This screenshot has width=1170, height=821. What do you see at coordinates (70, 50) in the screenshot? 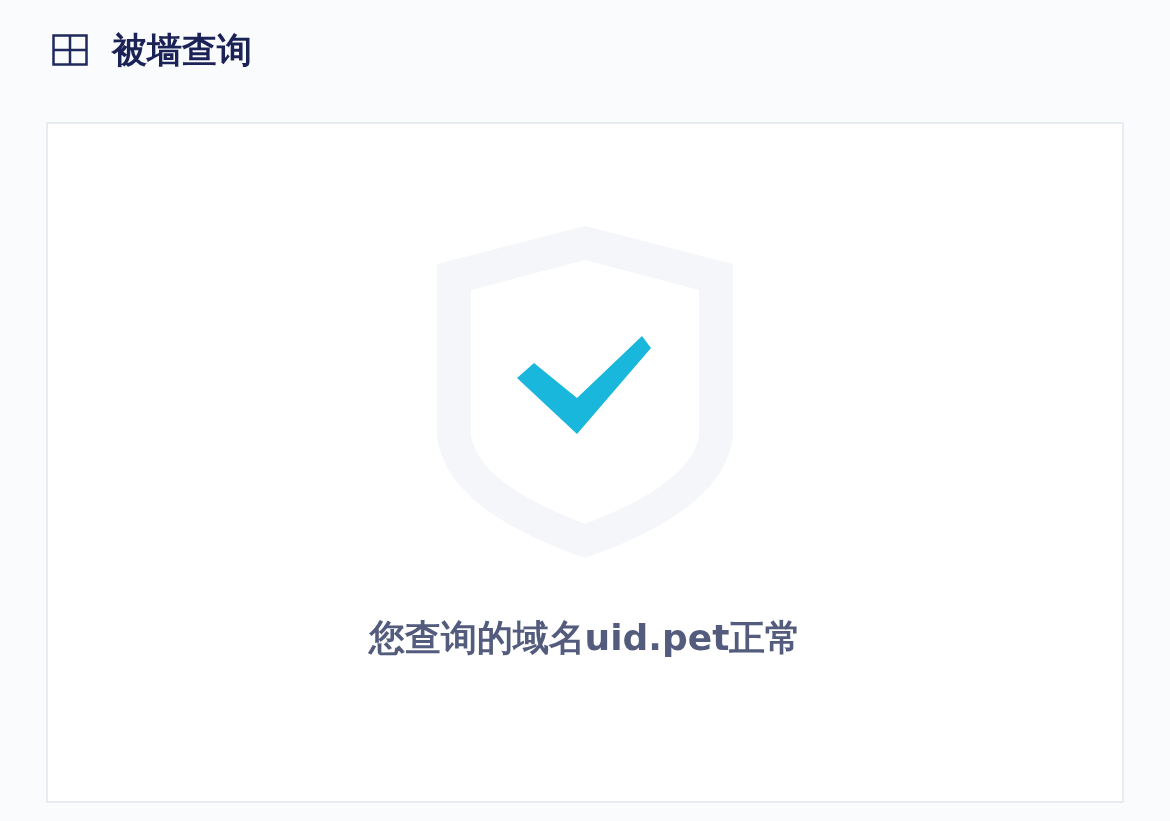
I see `grid-icon` at bounding box center [70, 50].